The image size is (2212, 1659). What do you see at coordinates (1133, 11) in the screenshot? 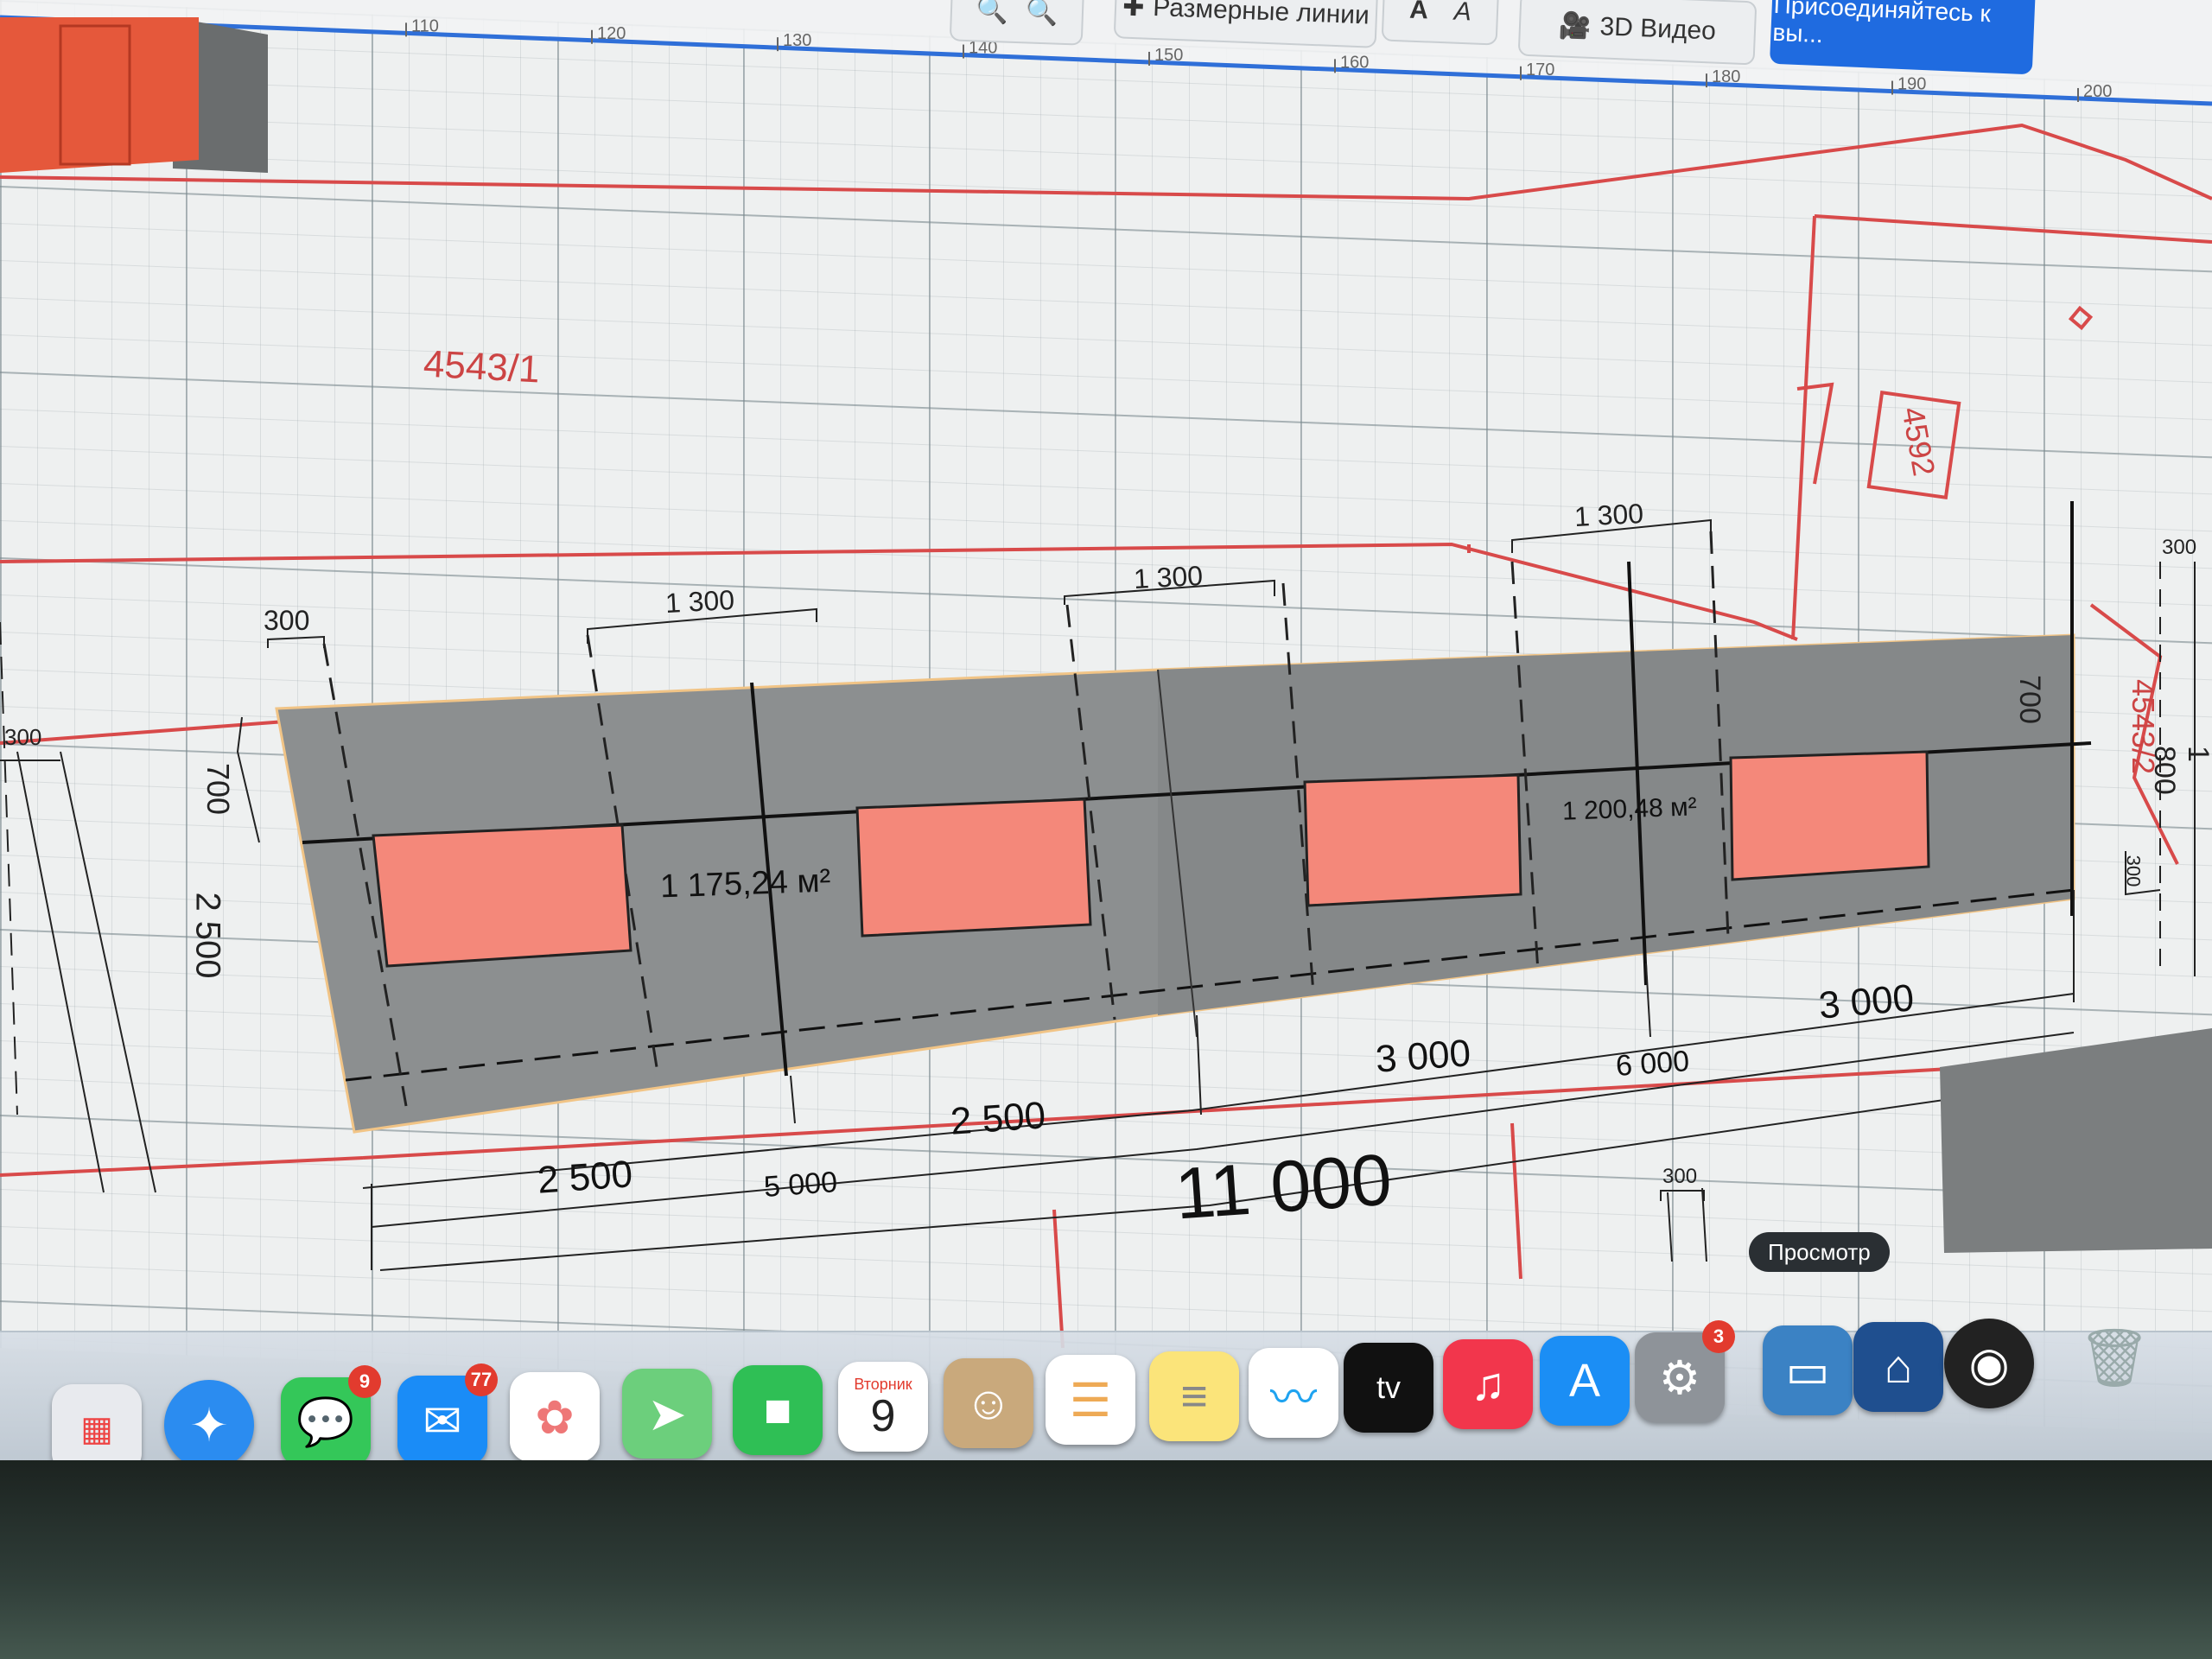
I see `plus-icon: ✚` at bounding box center [1133, 11].